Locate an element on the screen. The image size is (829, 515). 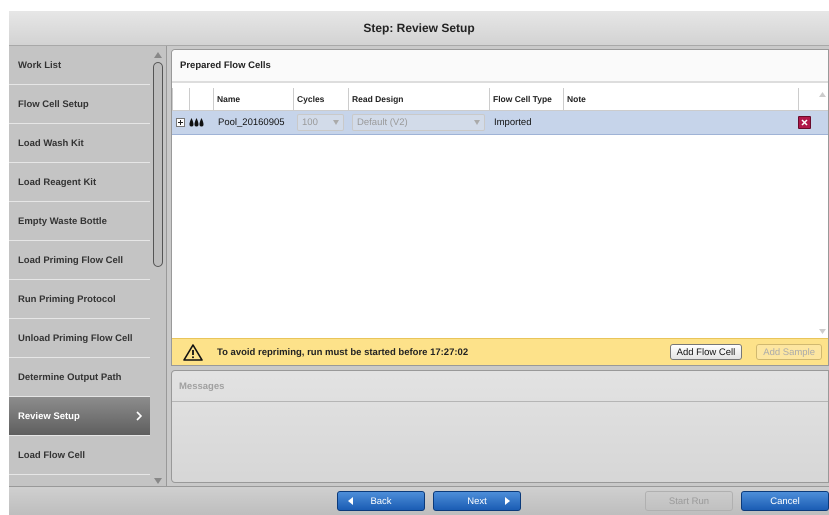
scrollbar is located at coordinates (158, 266).